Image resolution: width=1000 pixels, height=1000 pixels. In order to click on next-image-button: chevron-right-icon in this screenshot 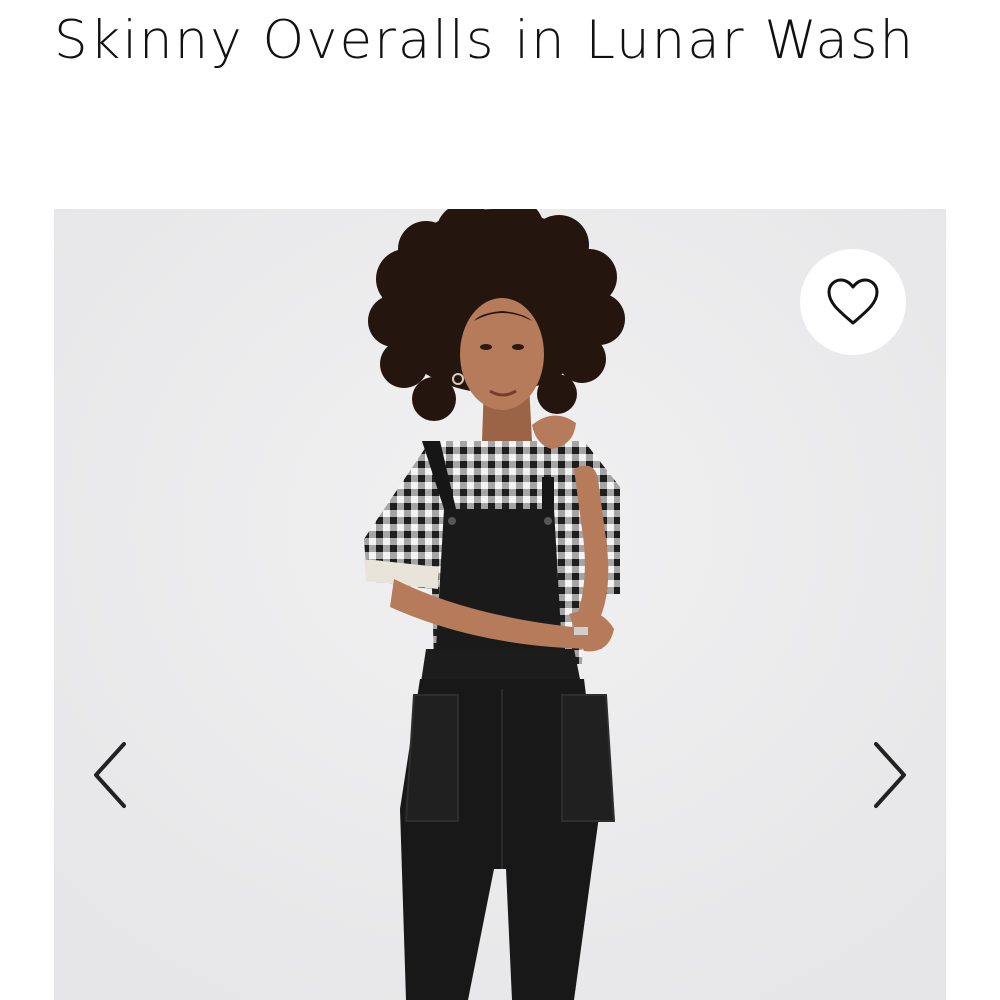, I will do `click(890, 775)`.